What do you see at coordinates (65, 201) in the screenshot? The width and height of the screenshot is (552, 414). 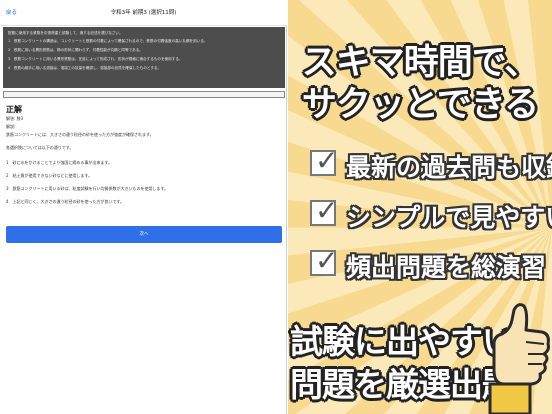 I see `explanation-point: 4 上記と同じく、大きさの違う粒径の砂を使った方が良いです。` at bounding box center [65, 201].